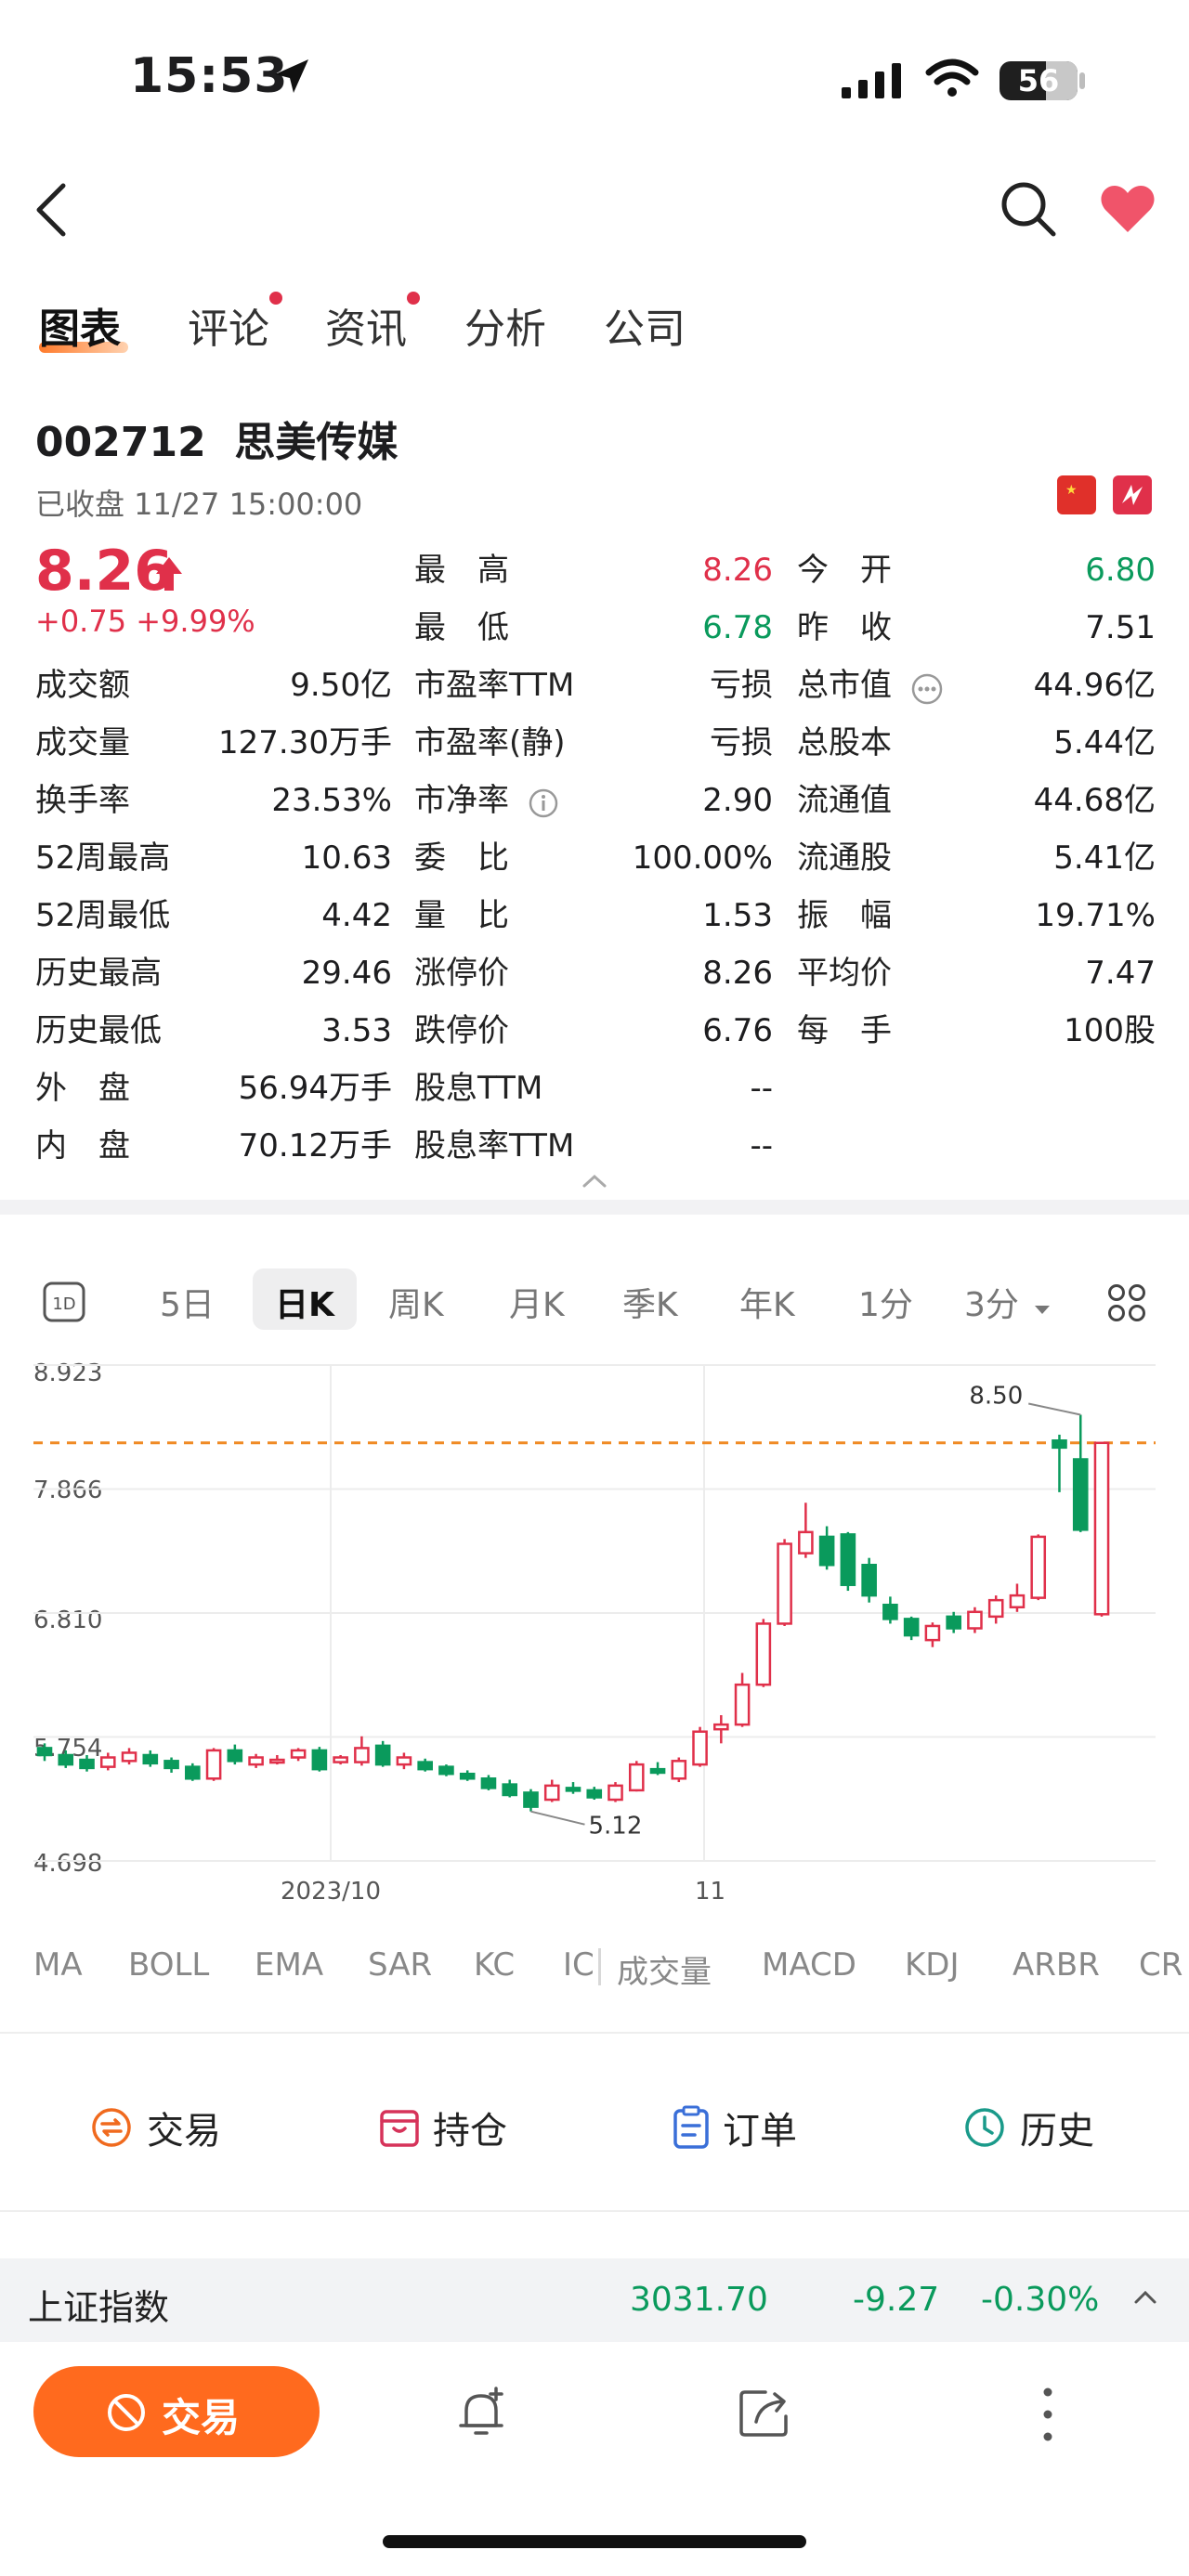 This screenshot has height=2576, width=1189. Describe the element at coordinates (347, 974) in the screenshot. I see `stat-value: 29.46` at that location.